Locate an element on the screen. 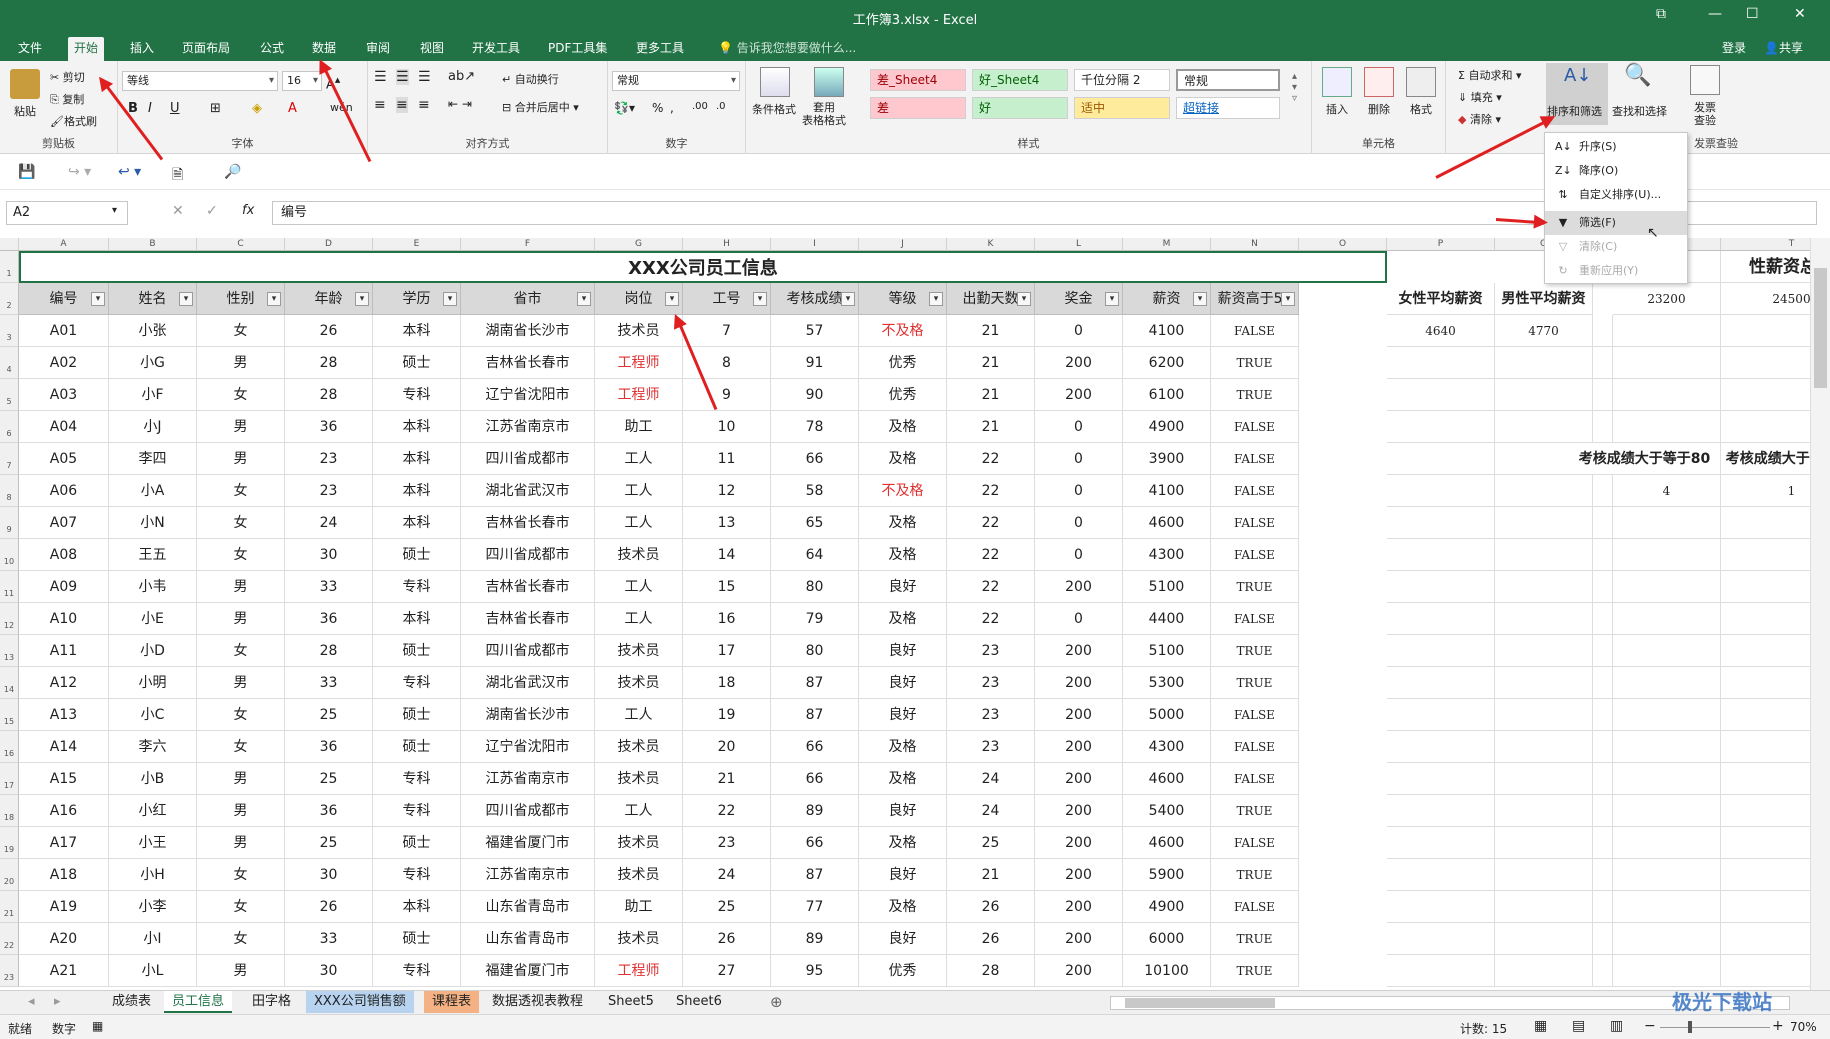  tab-review: 审阅 is located at coordinates (378, 49).